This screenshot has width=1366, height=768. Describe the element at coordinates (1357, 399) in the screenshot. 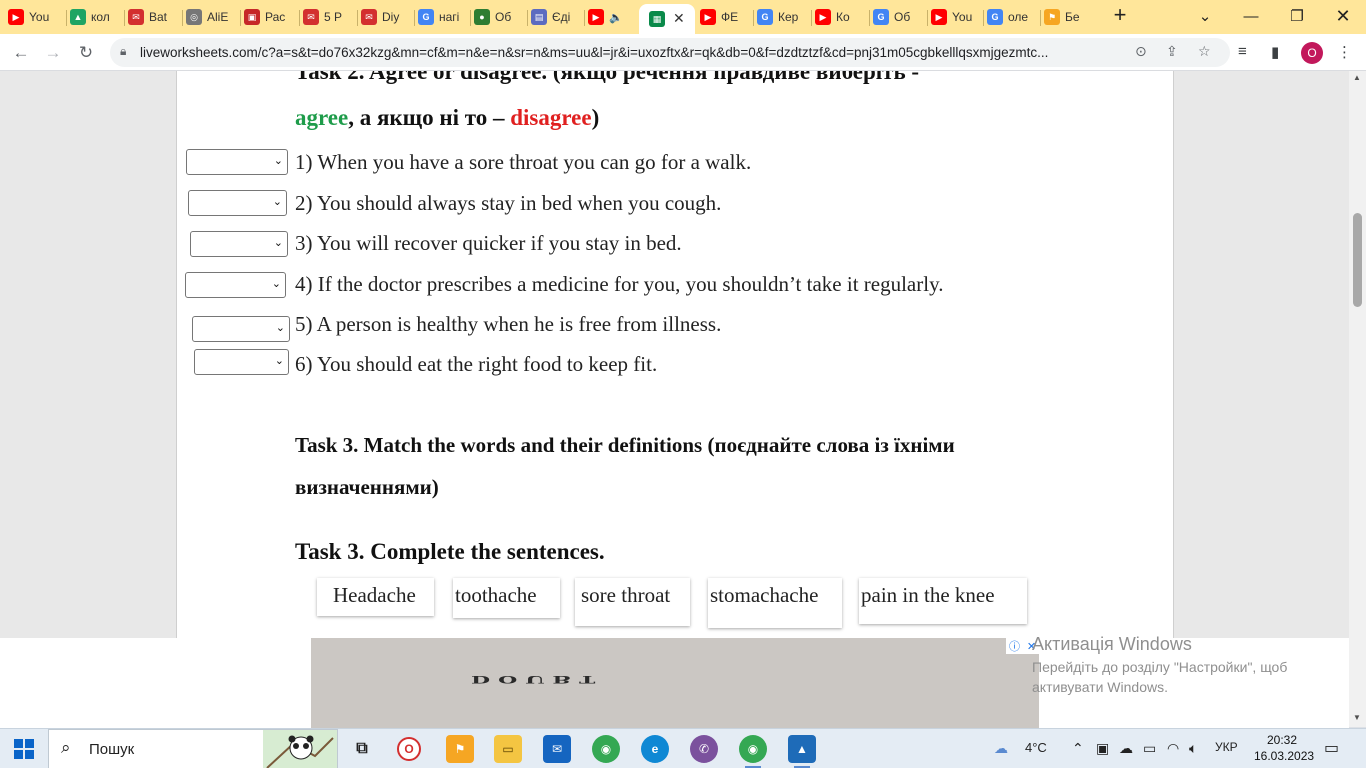

I see `page-scrollbar: ▲ ▼` at that location.